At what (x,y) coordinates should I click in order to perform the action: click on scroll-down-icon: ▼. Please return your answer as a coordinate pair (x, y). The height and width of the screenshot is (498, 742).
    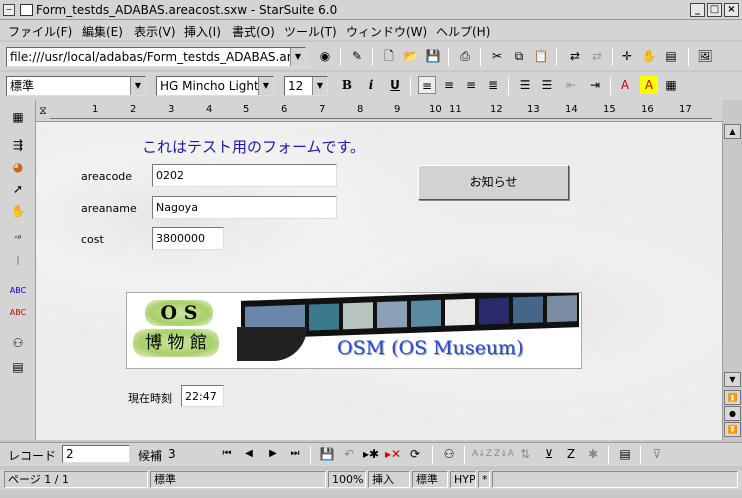
    Looking at the image, I should click on (732, 379).